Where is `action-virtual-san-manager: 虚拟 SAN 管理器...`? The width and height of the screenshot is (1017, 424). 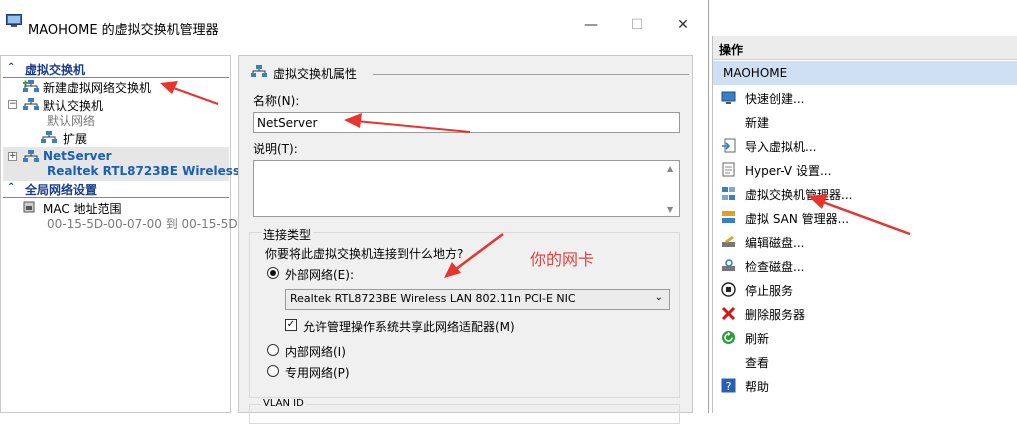 action-virtual-san-manager: 虚拟 SAN 管理器... is located at coordinates (865, 218).